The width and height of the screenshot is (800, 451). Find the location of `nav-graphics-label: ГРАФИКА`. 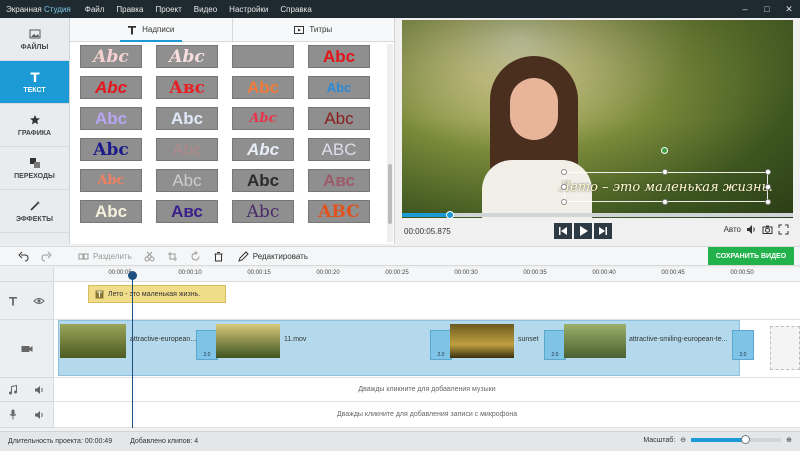

nav-graphics-label: ГРАФИКА is located at coordinates (34, 133).